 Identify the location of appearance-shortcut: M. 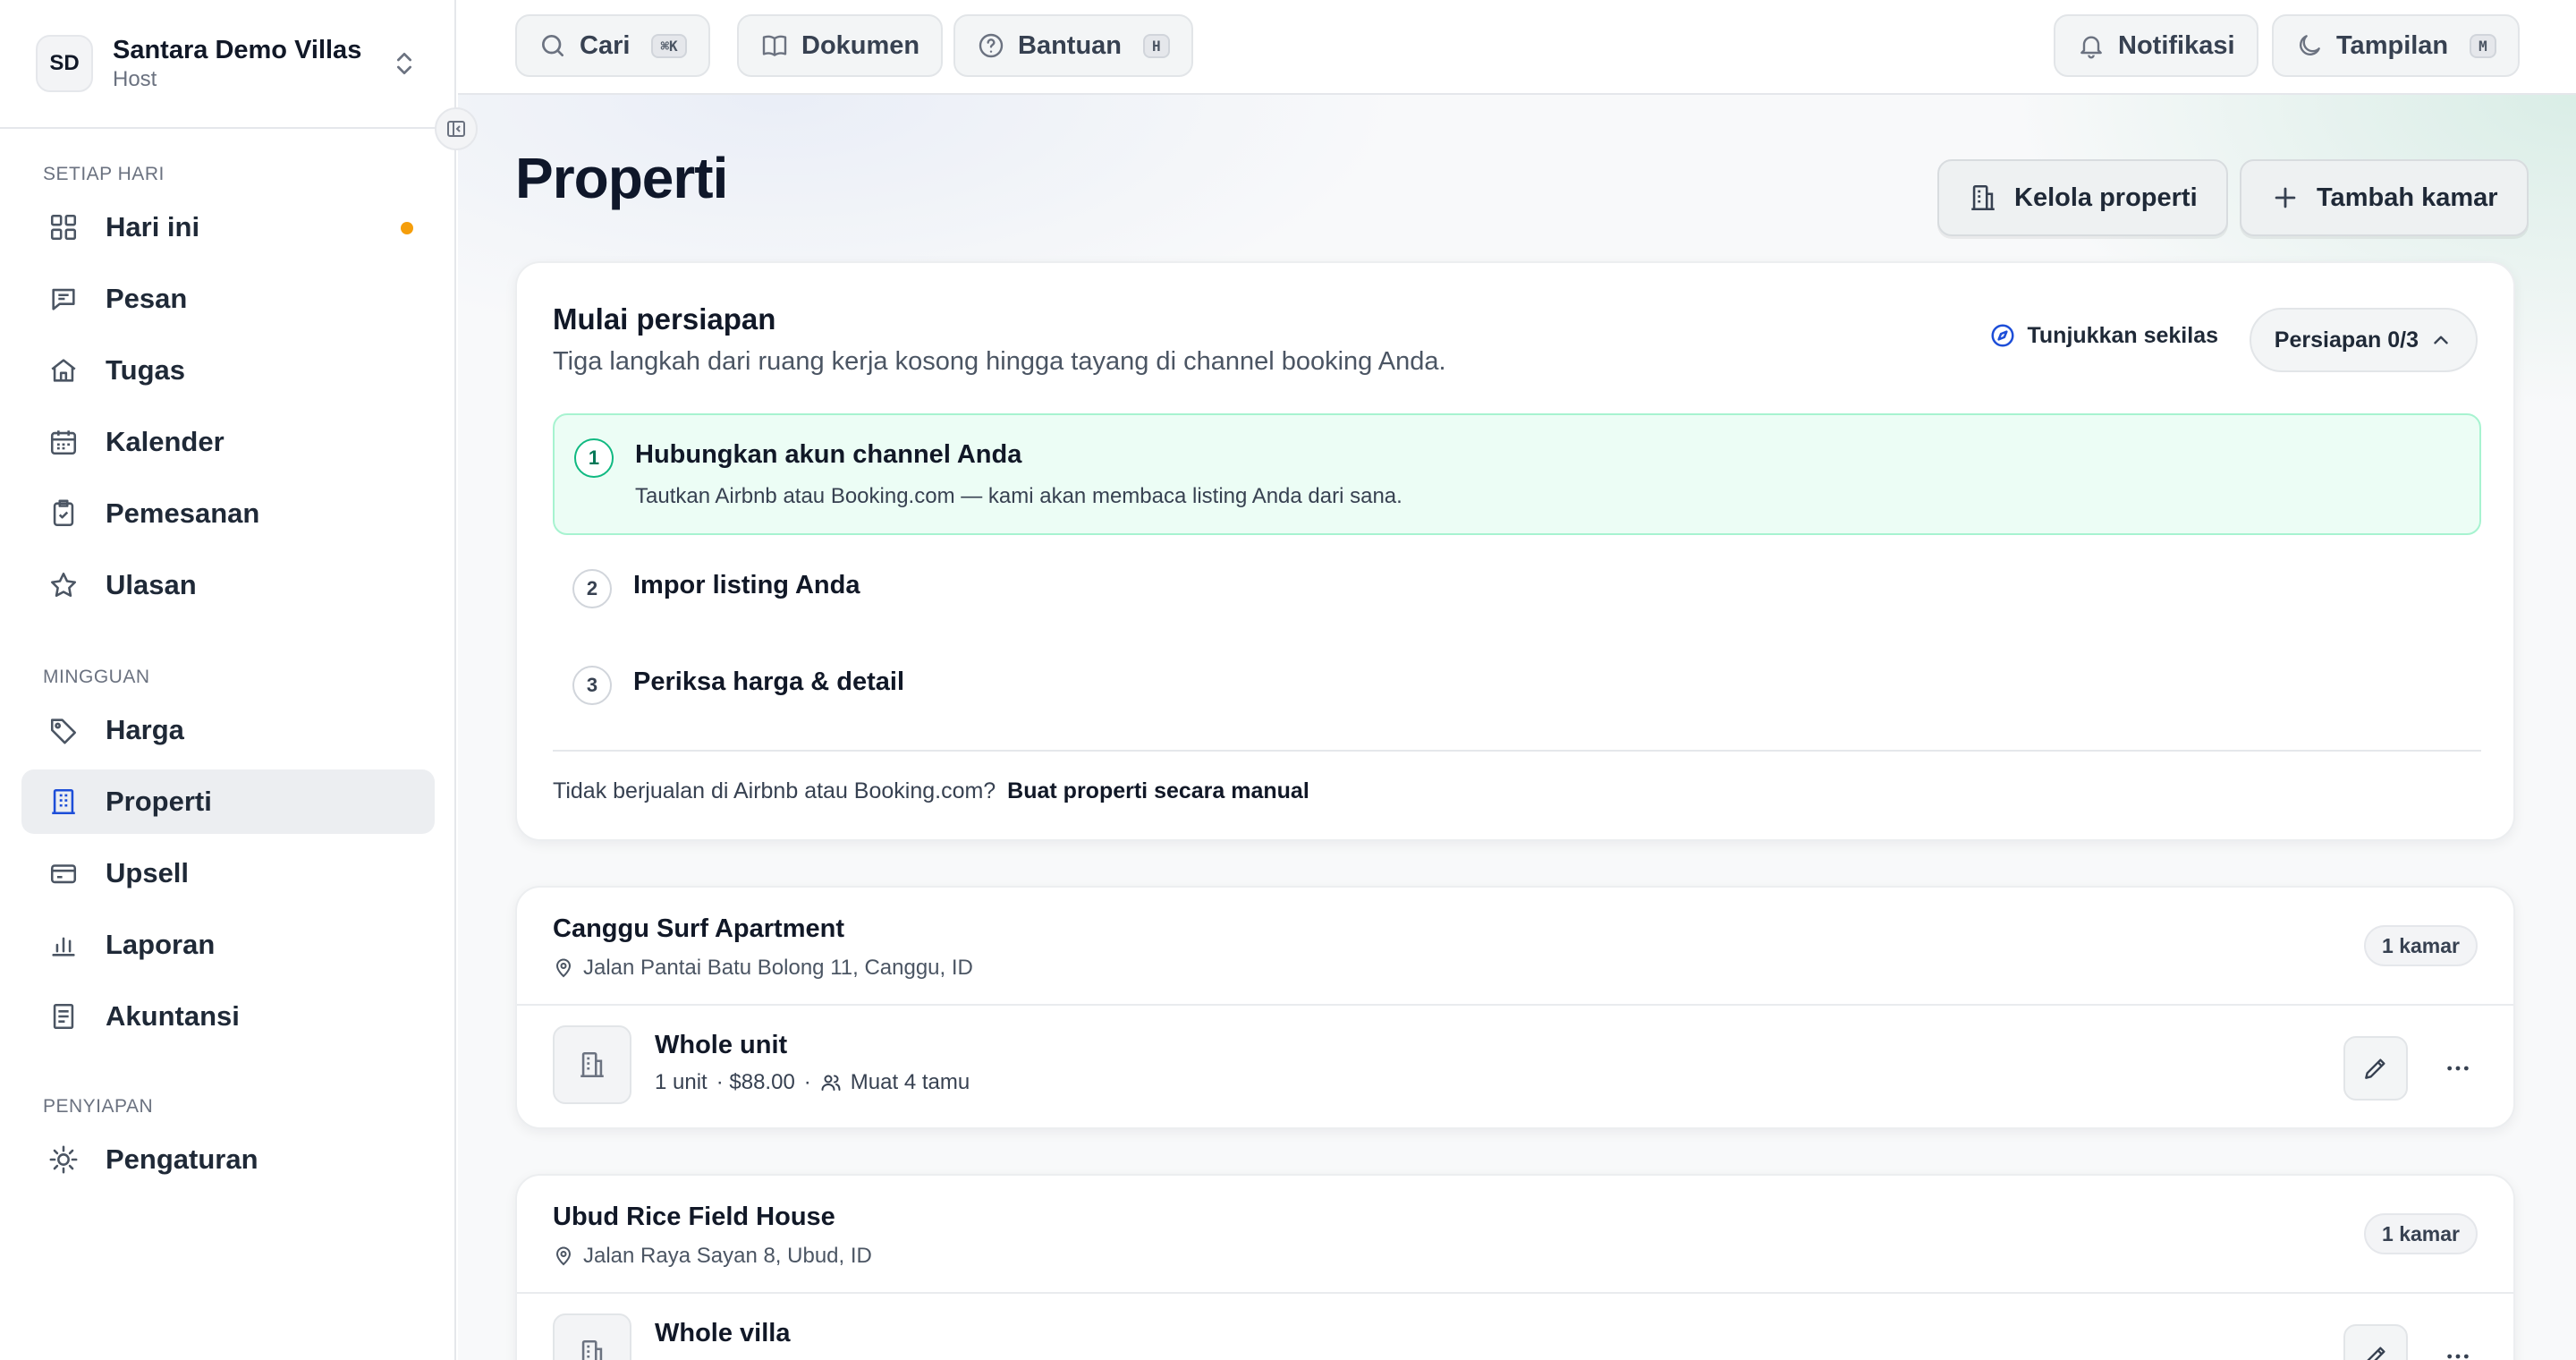
(2483, 45).